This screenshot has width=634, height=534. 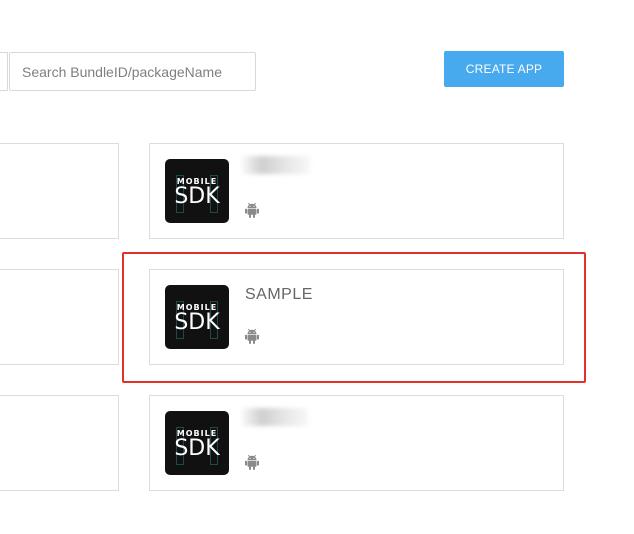 What do you see at coordinates (504, 69) in the screenshot?
I see `create-app-button: CREATE APP` at bounding box center [504, 69].